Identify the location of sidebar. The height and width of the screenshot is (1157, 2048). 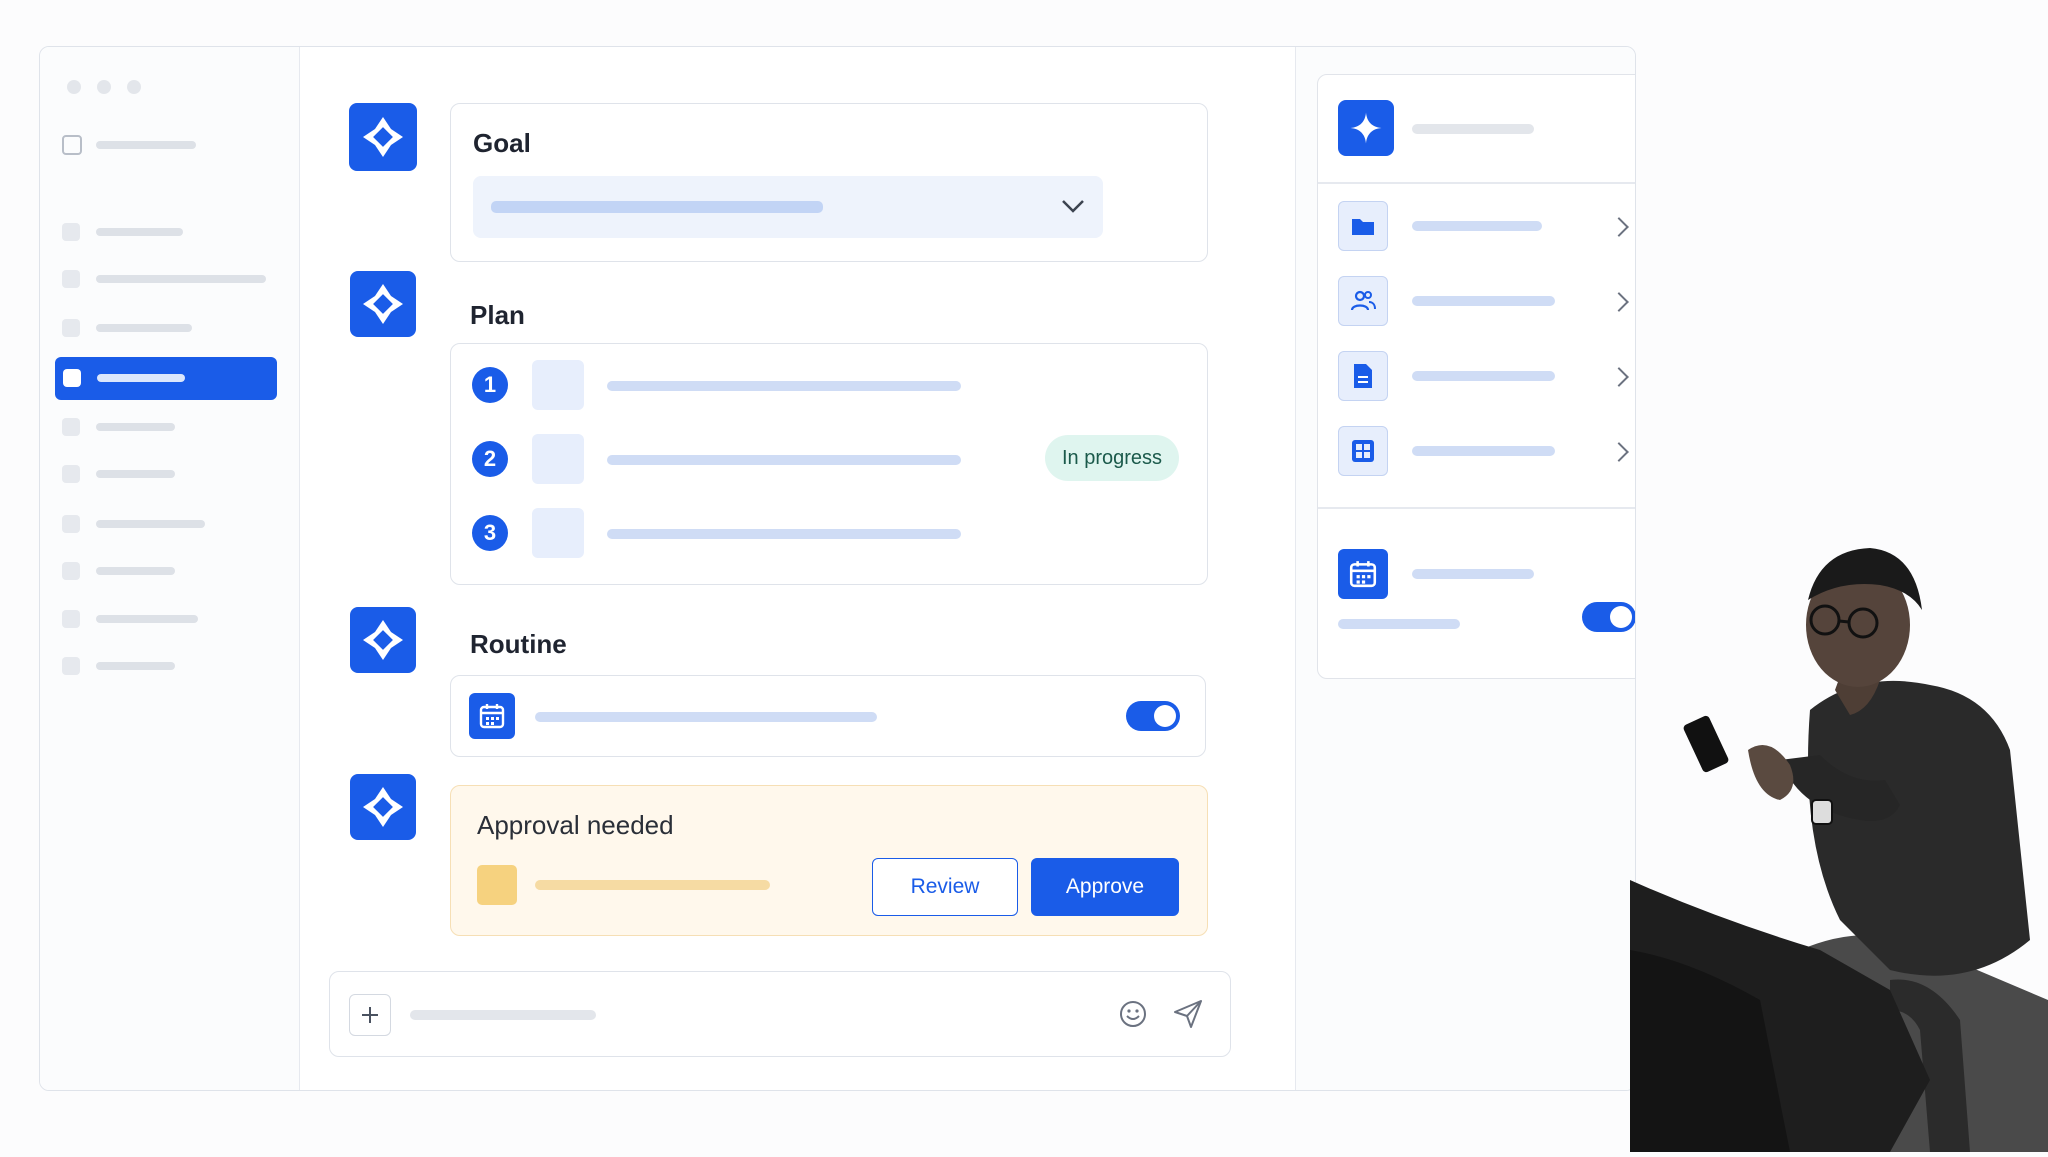
(170, 568).